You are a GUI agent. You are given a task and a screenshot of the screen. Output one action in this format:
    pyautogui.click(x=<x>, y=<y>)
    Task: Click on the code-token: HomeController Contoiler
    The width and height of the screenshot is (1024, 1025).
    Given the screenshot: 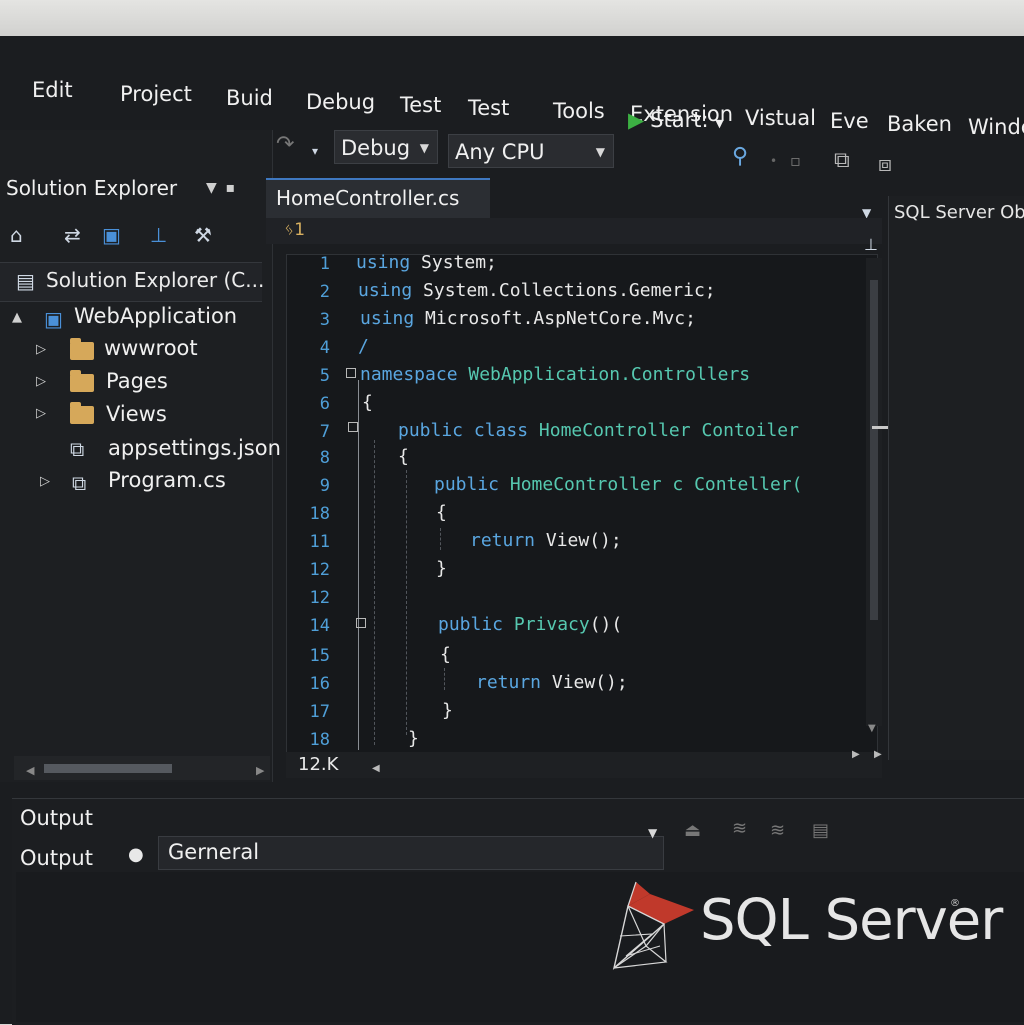 What is the action you would take?
    pyautogui.click(x=668, y=430)
    